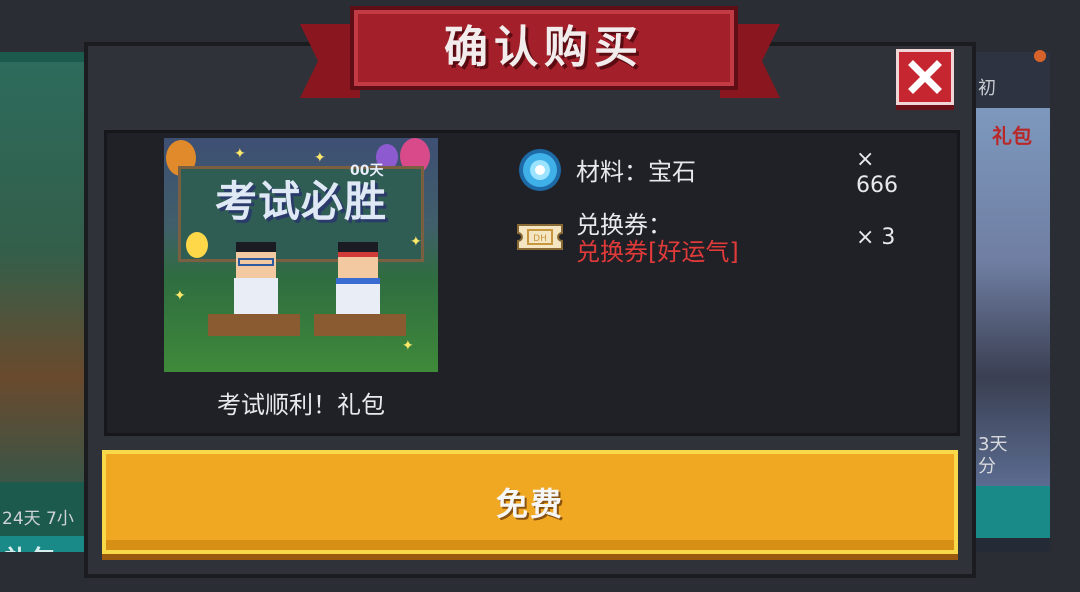 Image resolution: width=1080 pixels, height=592 pixels. I want to click on ticket-icon: DH, so click(540, 237).